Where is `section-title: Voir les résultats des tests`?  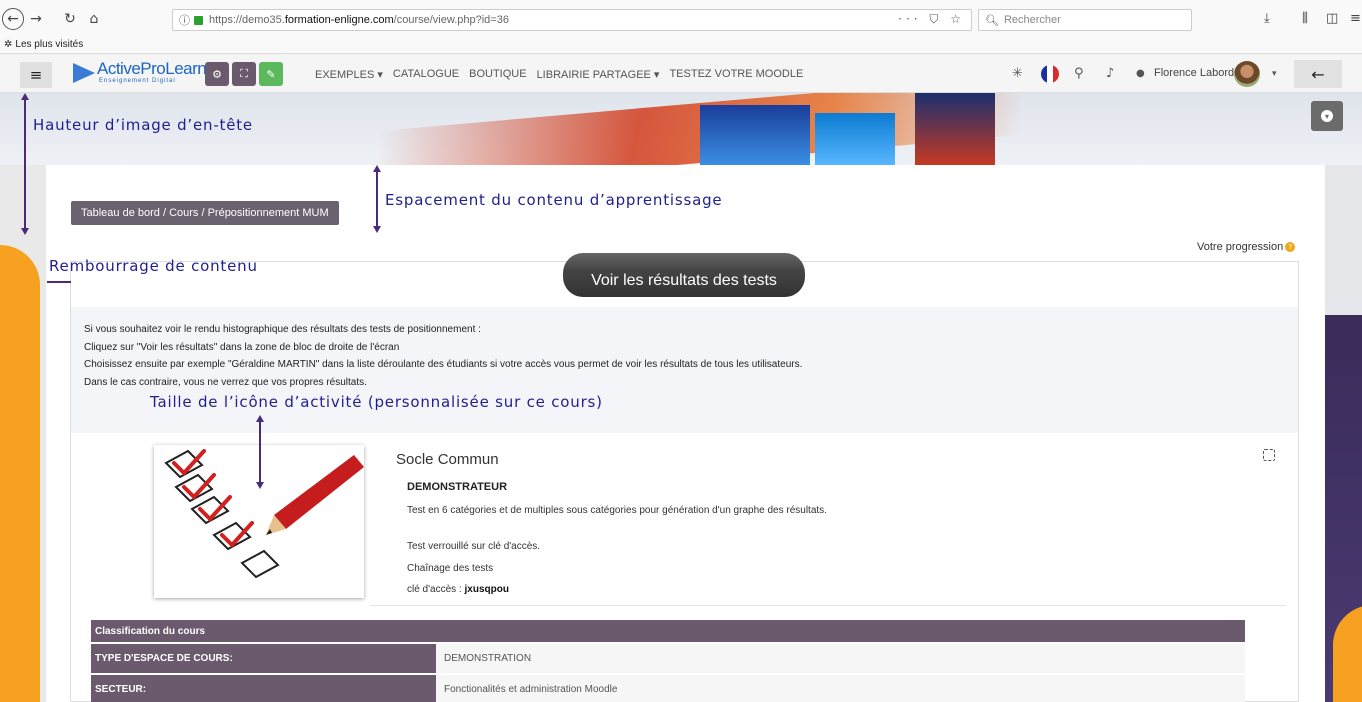 section-title: Voir les résultats des tests is located at coordinates (684, 275).